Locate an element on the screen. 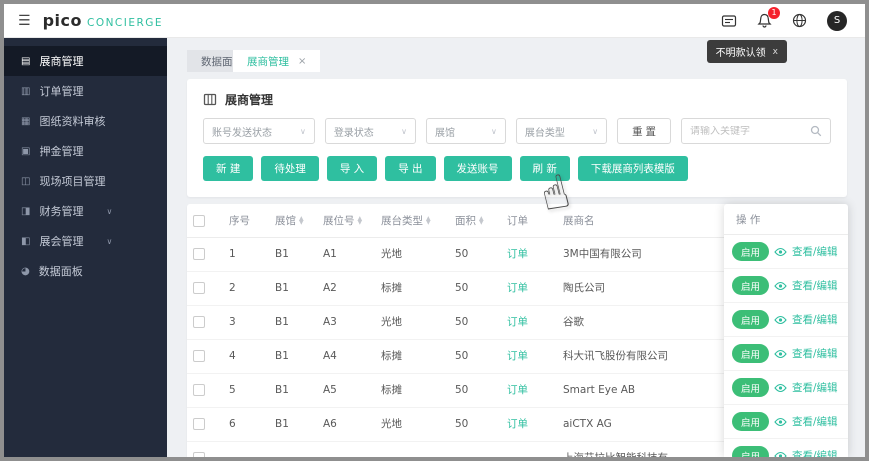 The image size is (869, 461). tab-close-icon: × is located at coordinates (302, 61).